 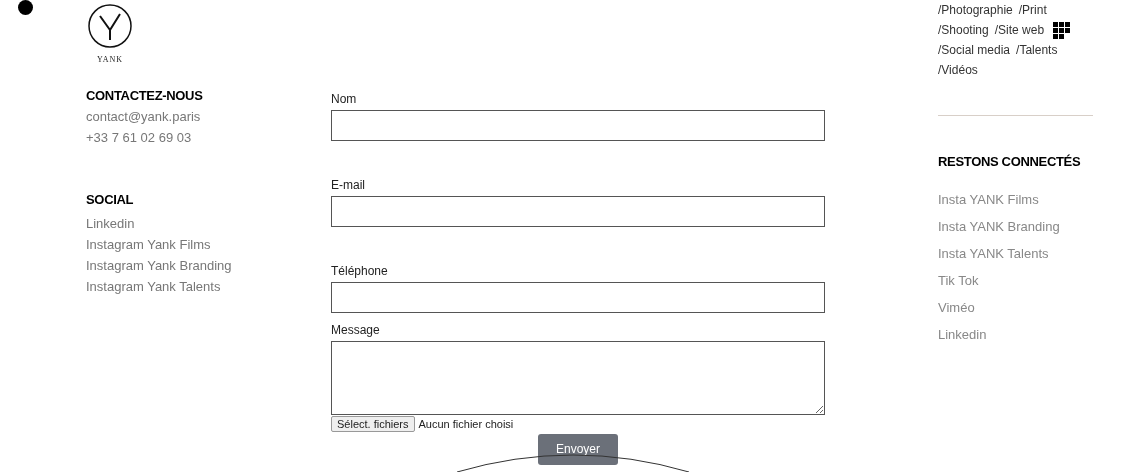 What do you see at coordinates (344, 99) in the screenshot?
I see `field-label: Nom` at bounding box center [344, 99].